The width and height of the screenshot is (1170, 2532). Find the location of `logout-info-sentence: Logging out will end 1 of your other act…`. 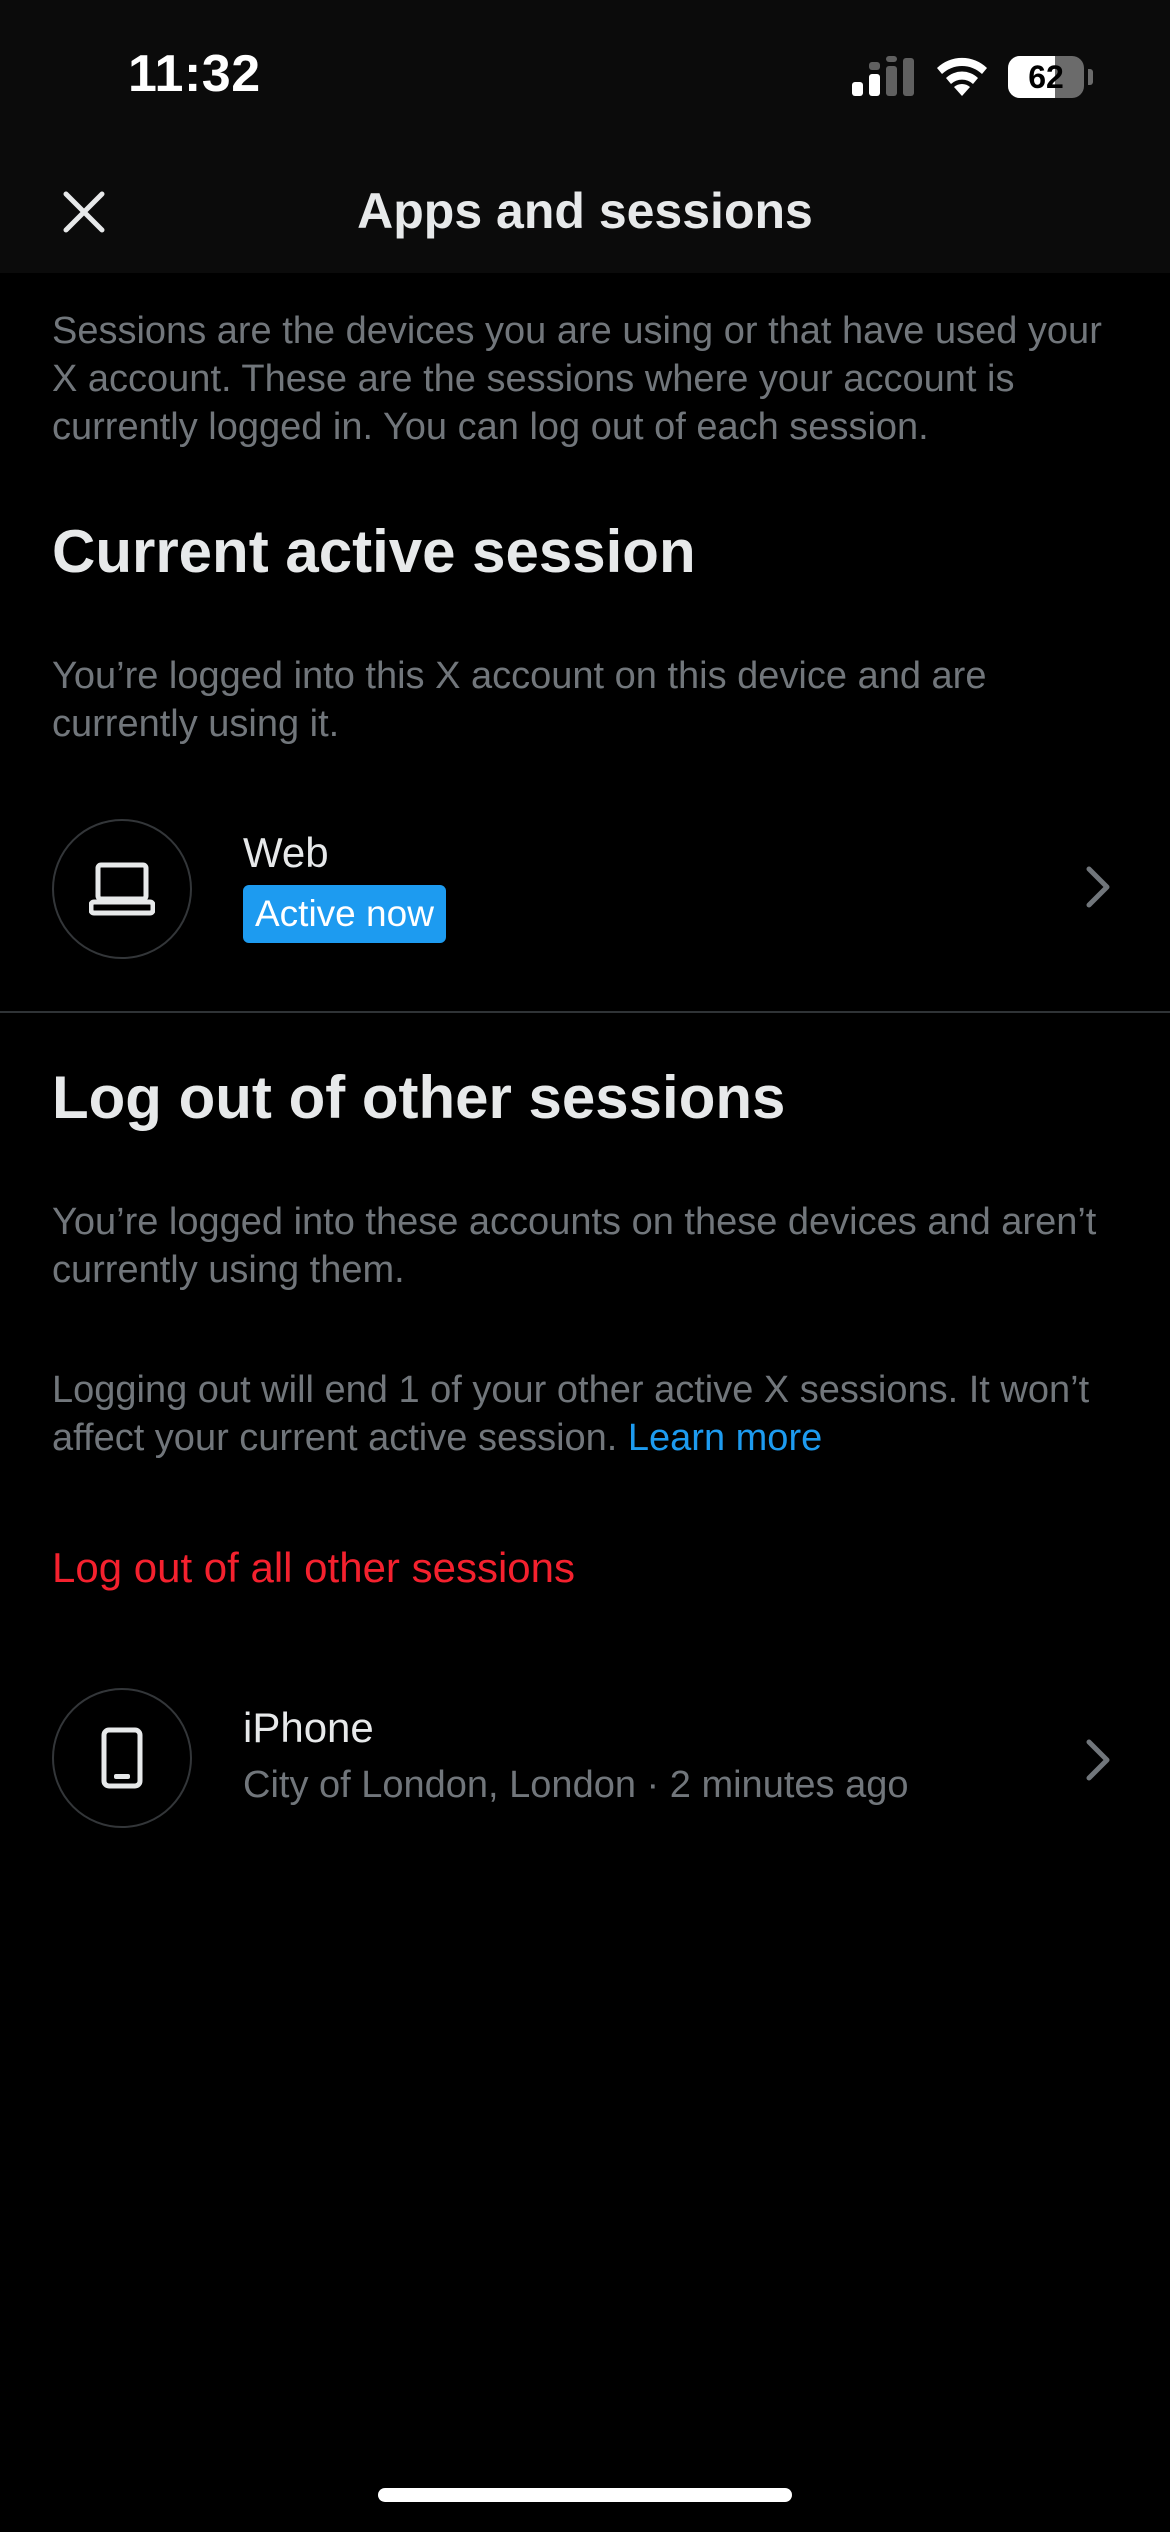

logout-info-sentence: Logging out will end 1 of your other act… is located at coordinates (571, 1414).